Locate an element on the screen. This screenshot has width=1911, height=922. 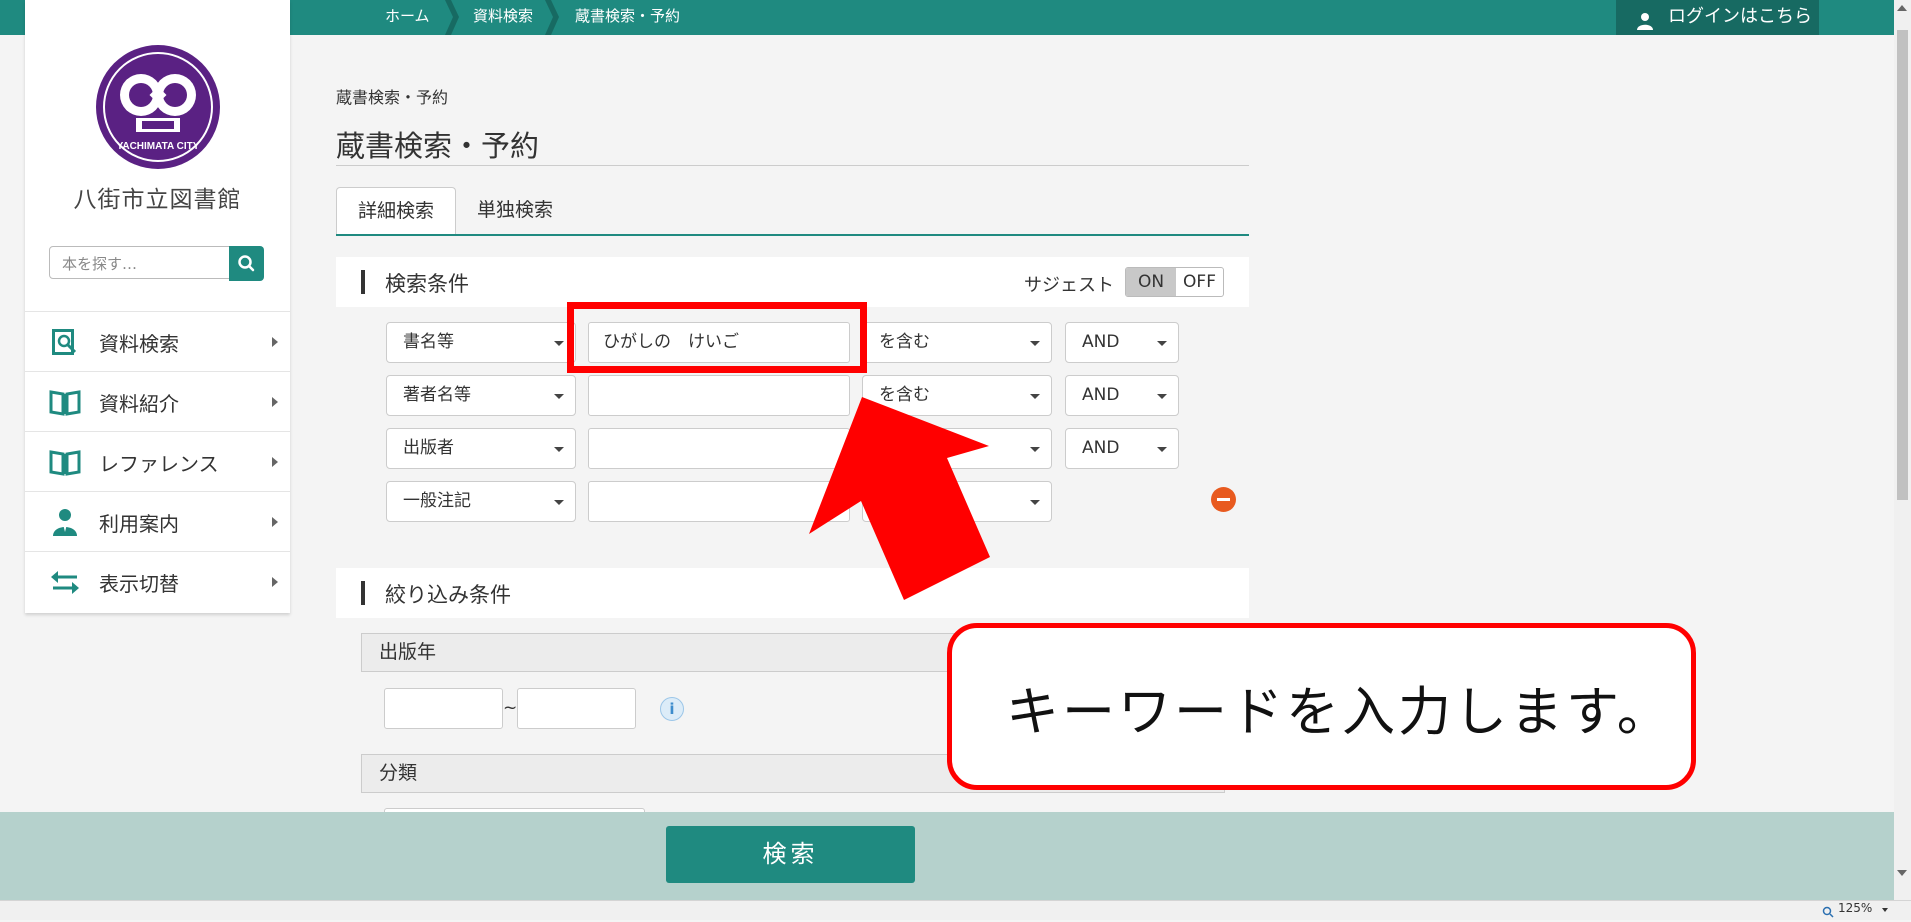
field-select-value: 出版者 is located at coordinates (428, 448).